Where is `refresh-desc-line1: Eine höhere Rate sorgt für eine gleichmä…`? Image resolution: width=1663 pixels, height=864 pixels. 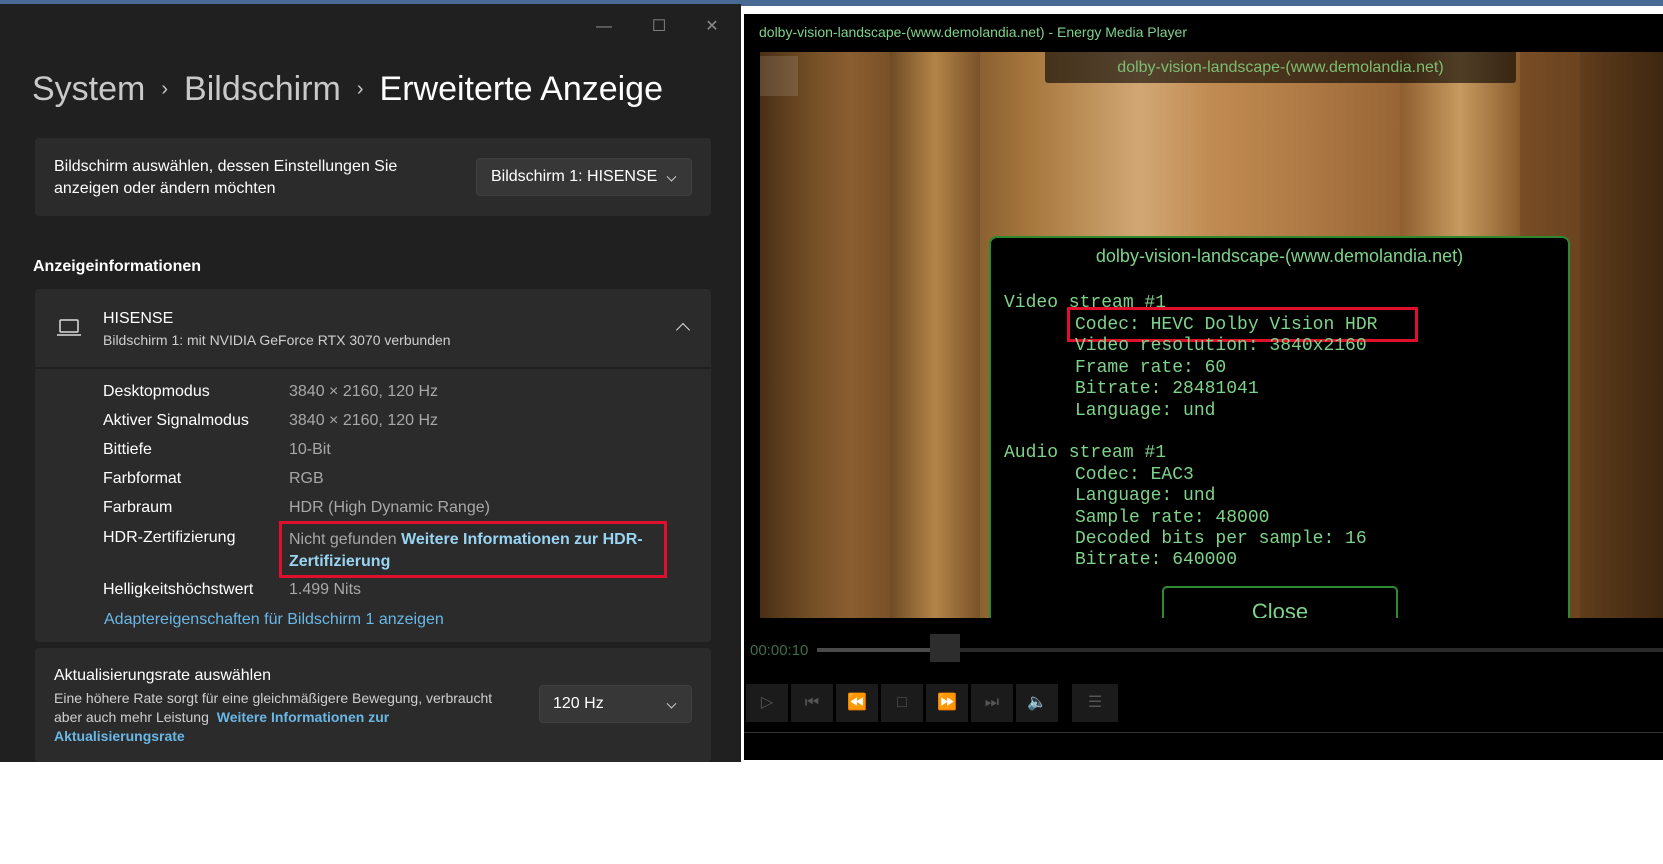 refresh-desc-line1: Eine höhere Rate sorgt für eine gleichmä… is located at coordinates (273, 698).